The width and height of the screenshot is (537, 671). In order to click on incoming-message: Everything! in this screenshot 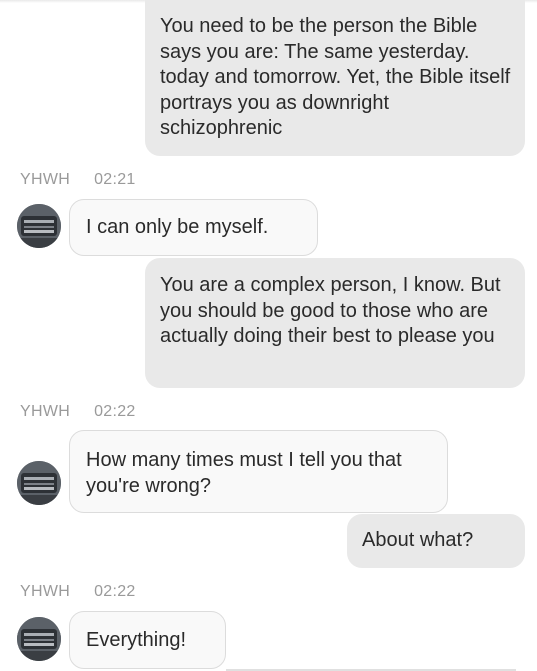, I will do `click(147, 640)`.